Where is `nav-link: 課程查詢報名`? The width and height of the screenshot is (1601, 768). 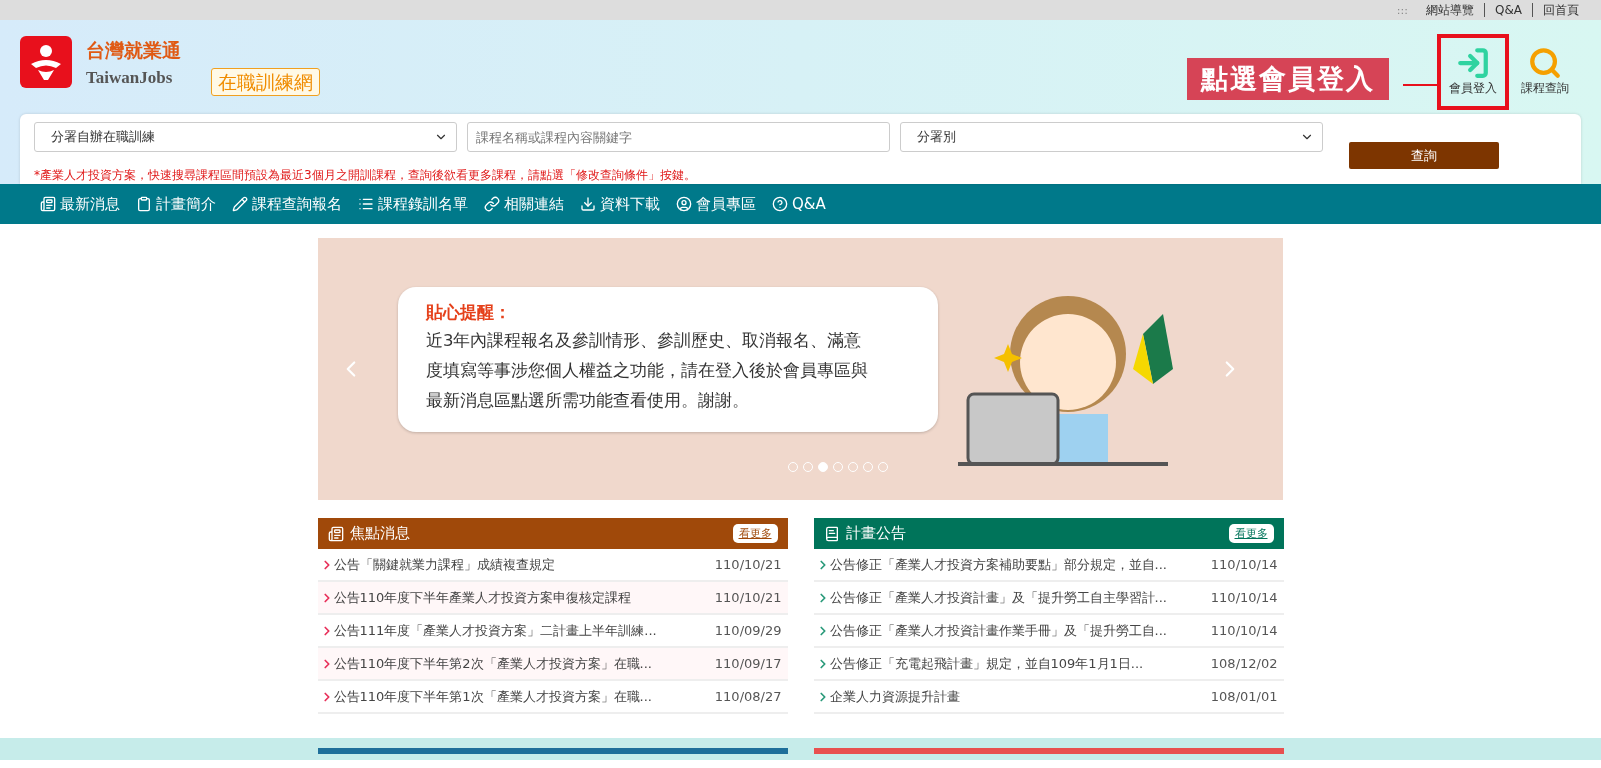
nav-link: 課程查詢報名 is located at coordinates (287, 204).